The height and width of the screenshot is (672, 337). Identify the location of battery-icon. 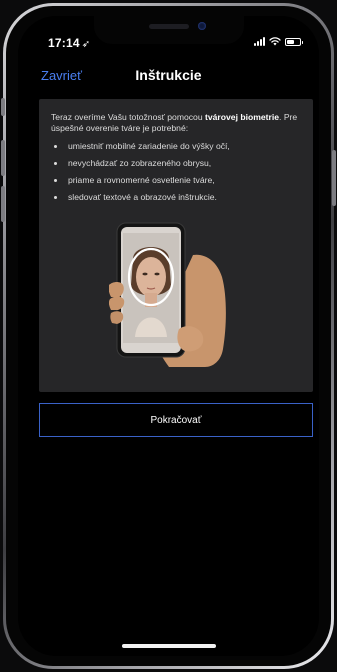
(294, 41).